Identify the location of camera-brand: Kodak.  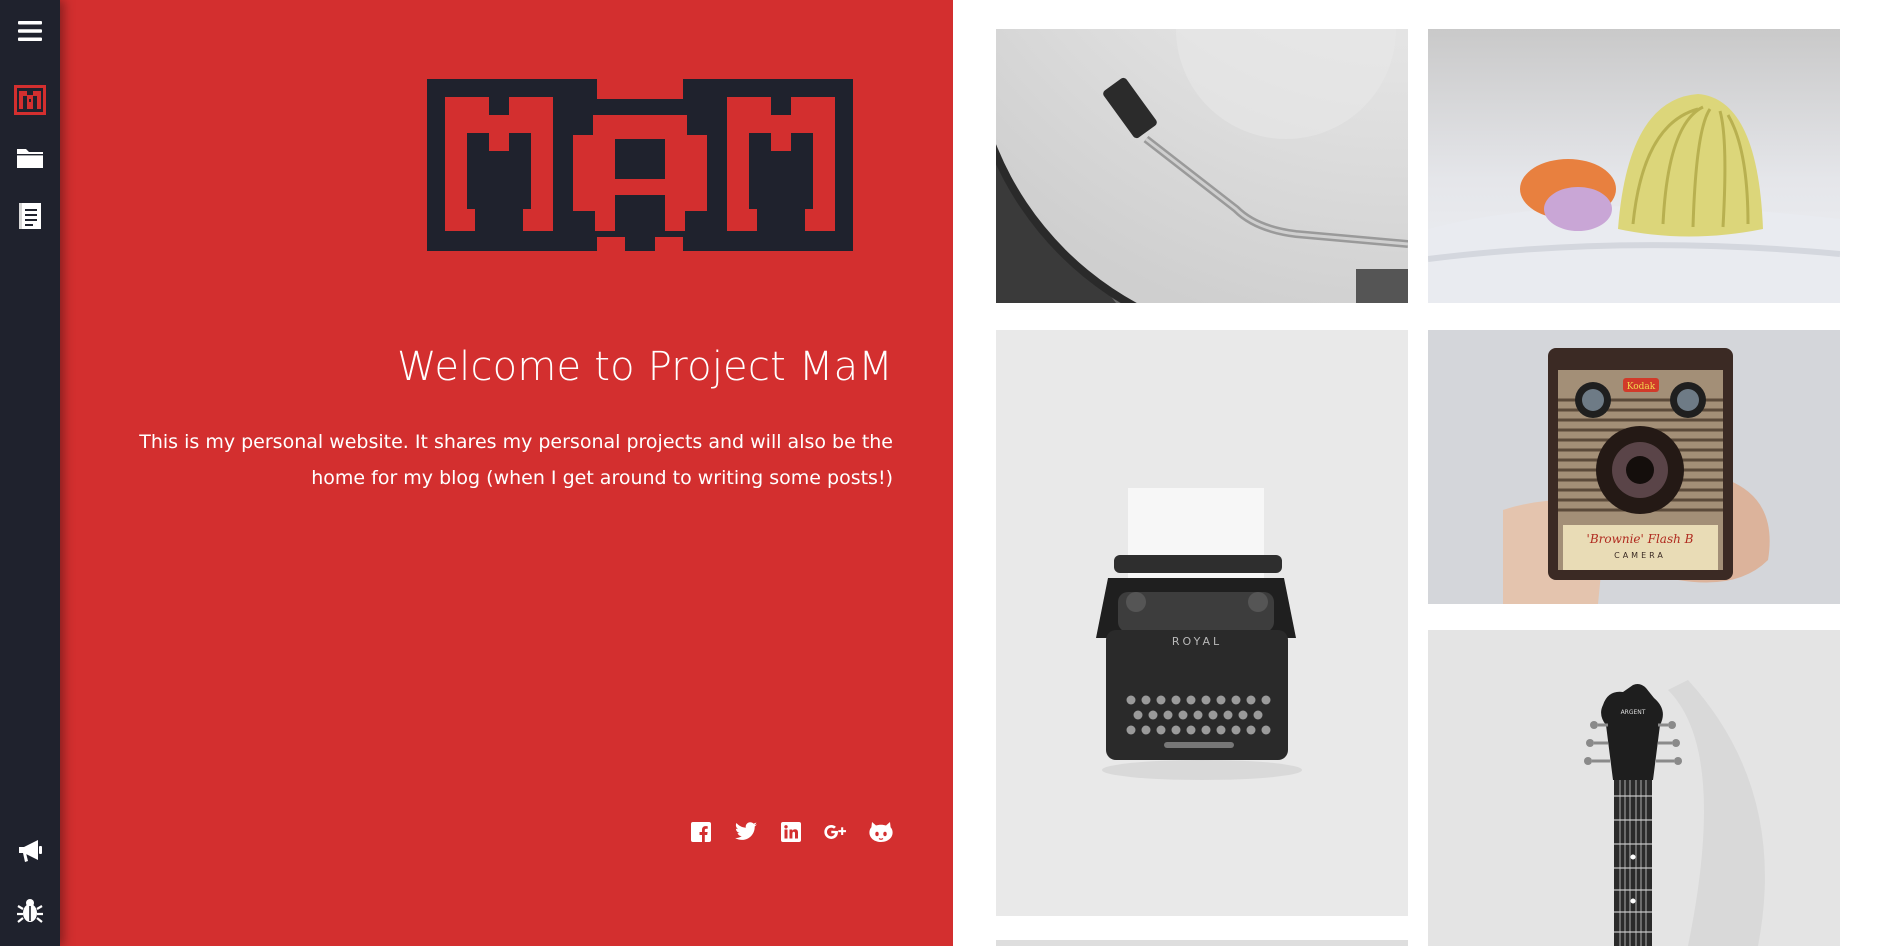
(1641, 387).